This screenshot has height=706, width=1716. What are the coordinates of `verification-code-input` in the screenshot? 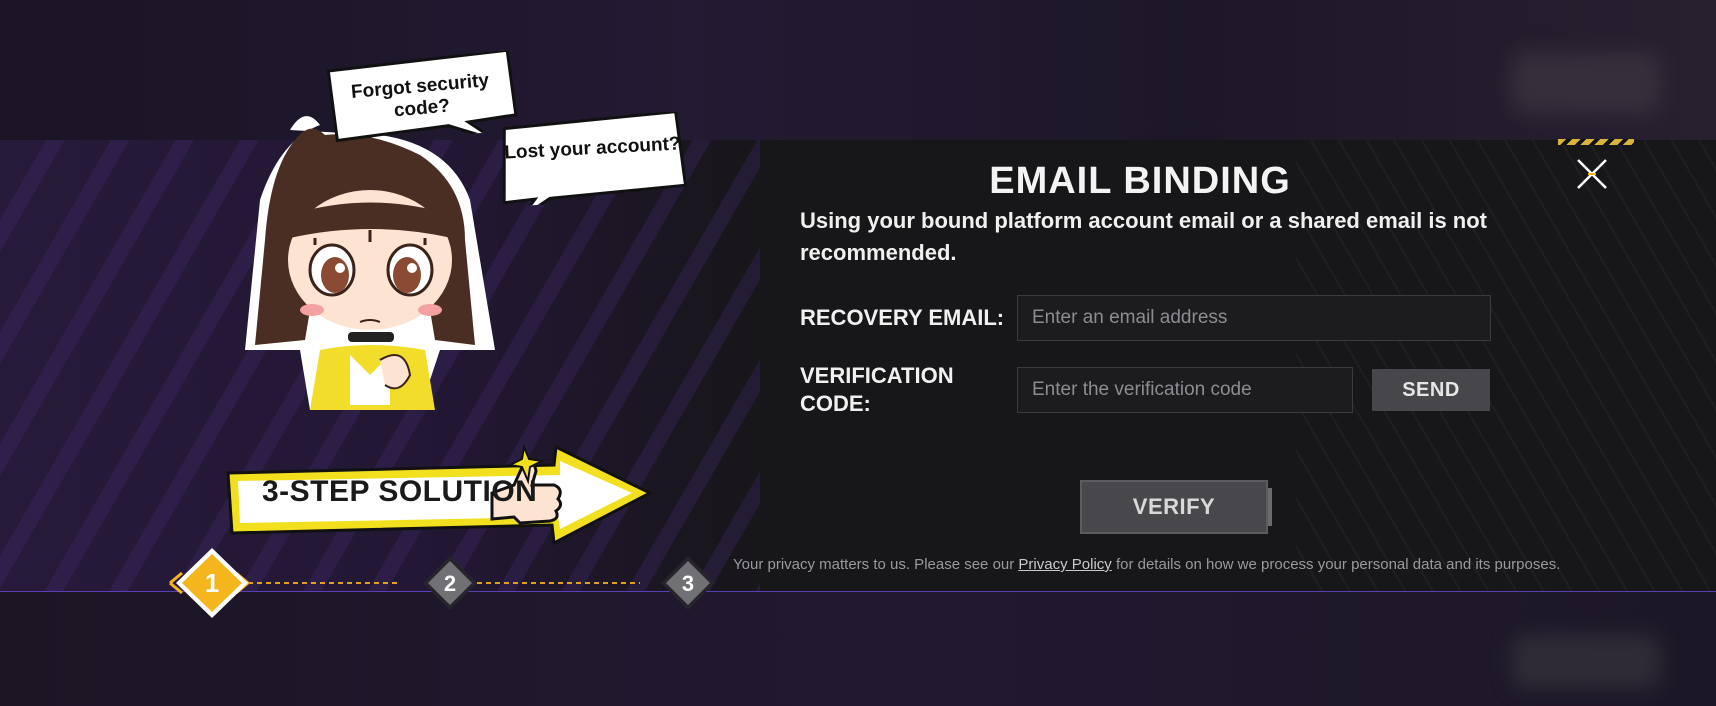 It's located at (1185, 390).